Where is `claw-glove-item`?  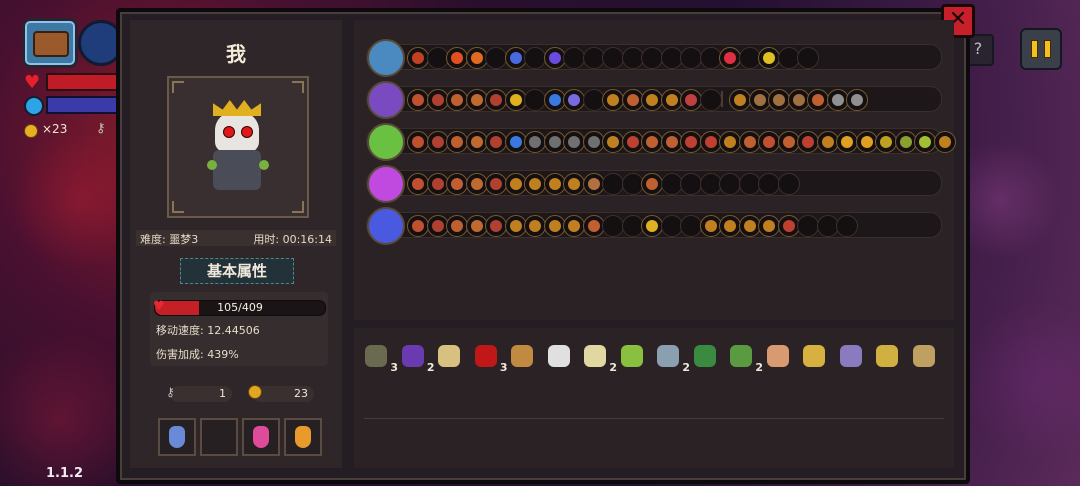 claw-glove-item is located at coordinates (924, 356).